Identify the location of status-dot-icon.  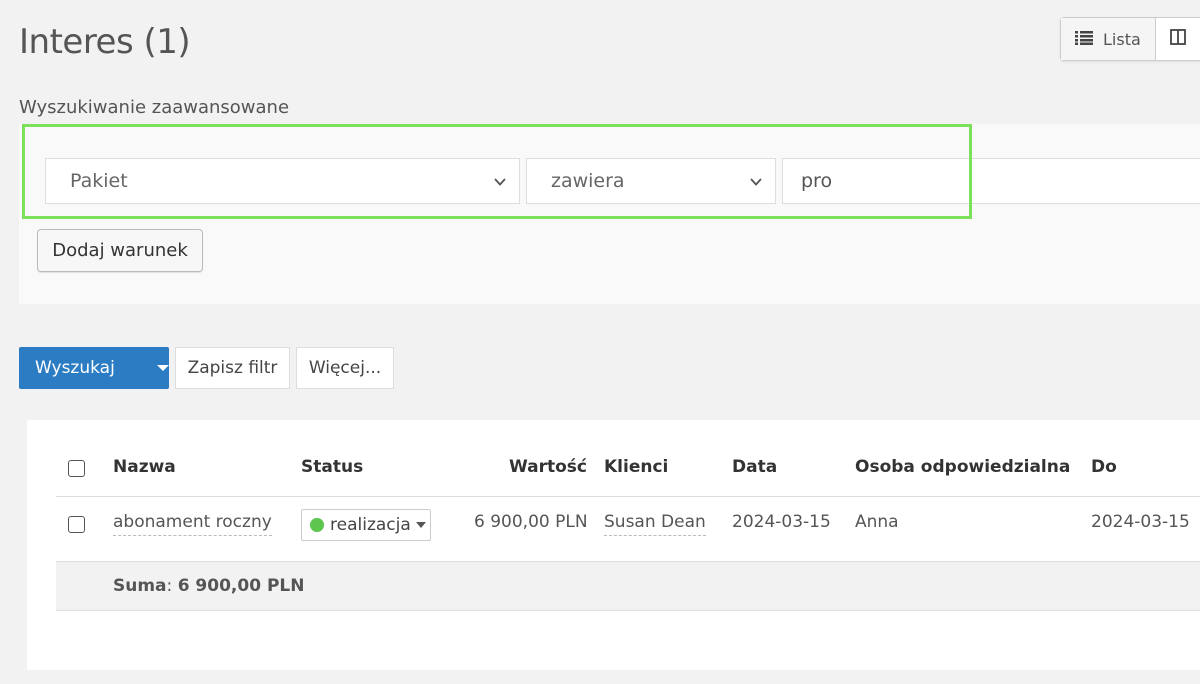
(317, 525).